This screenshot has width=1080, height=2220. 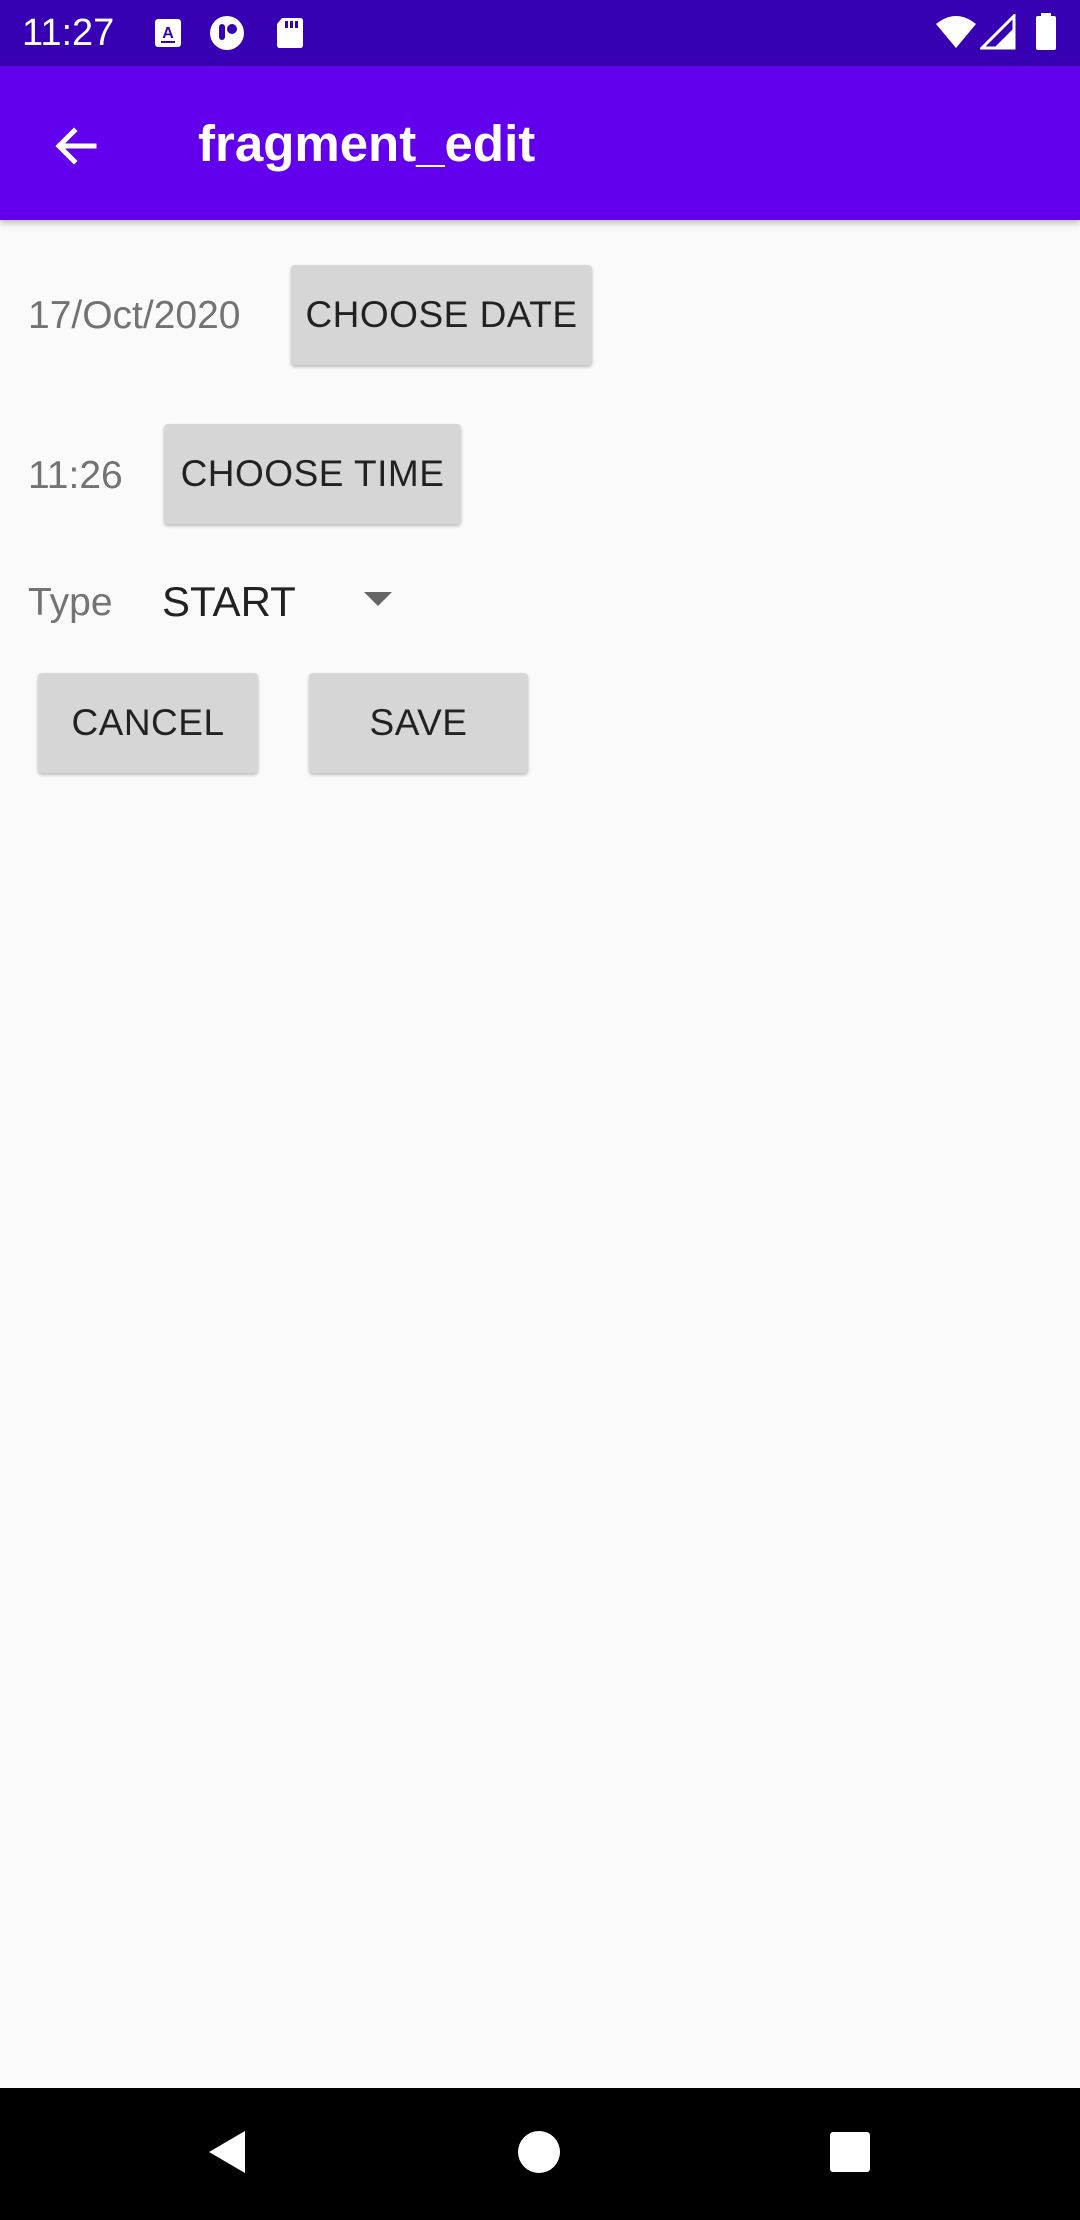 What do you see at coordinates (291, 33) in the screenshot?
I see `sd-card-icon` at bounding box center [291, 33].